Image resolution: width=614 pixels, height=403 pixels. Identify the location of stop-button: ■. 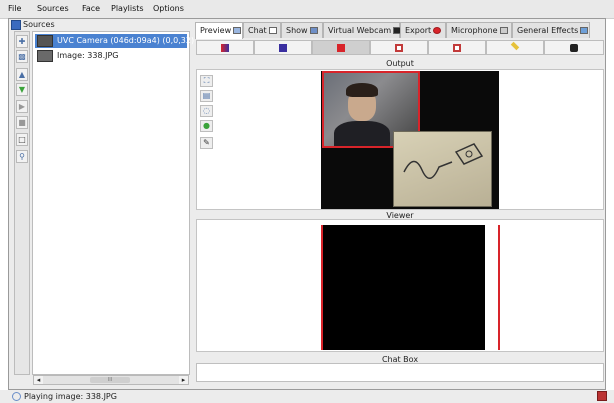
(22, 122).